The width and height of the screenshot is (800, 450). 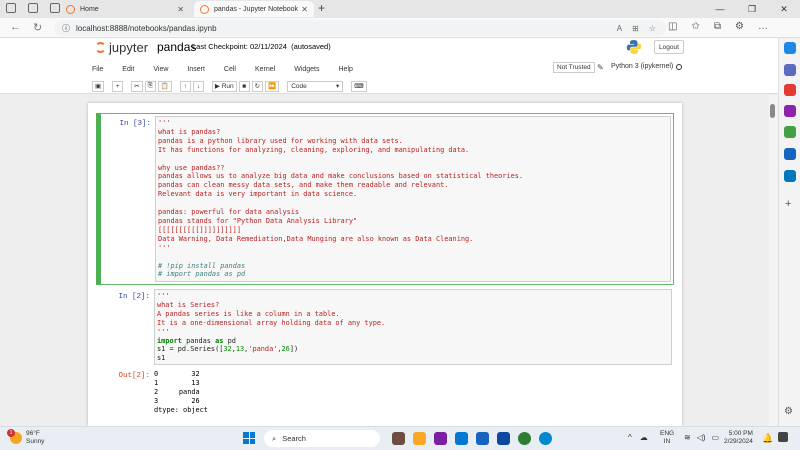 What do you see at coordinates (630, 437) in the screenshot?
I see `chevron-up-icon: ^` at bounding box center [630, 437].